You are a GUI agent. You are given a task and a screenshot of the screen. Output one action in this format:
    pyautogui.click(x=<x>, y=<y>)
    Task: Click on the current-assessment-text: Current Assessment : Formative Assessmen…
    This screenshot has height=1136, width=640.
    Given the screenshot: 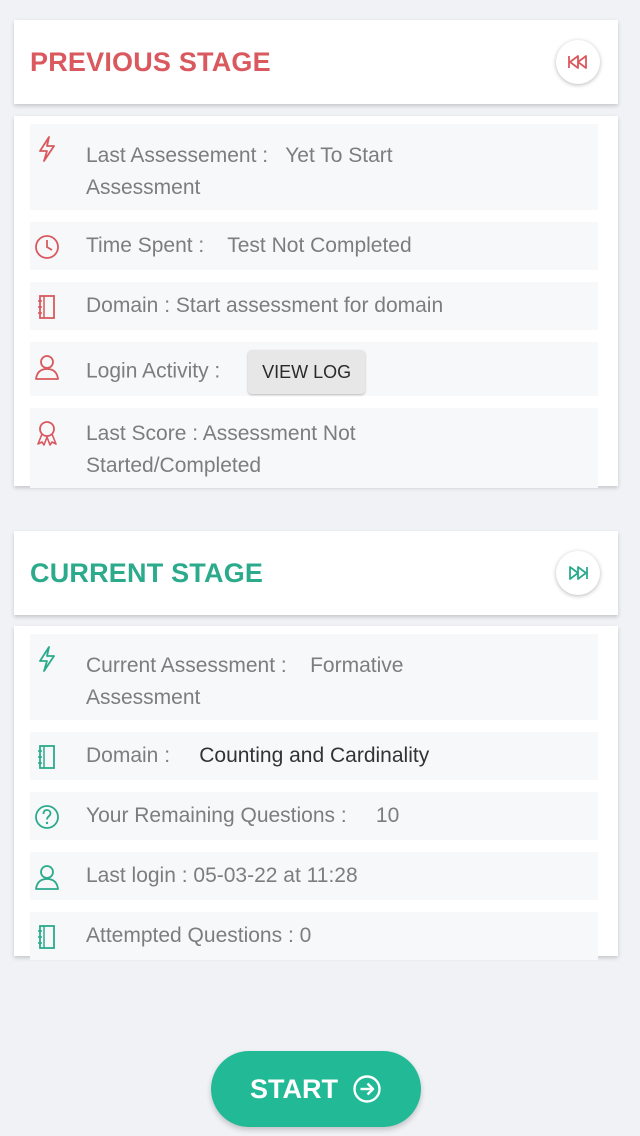 What is the action you would take?
    pyautogui.click(x=321, y=677)
    